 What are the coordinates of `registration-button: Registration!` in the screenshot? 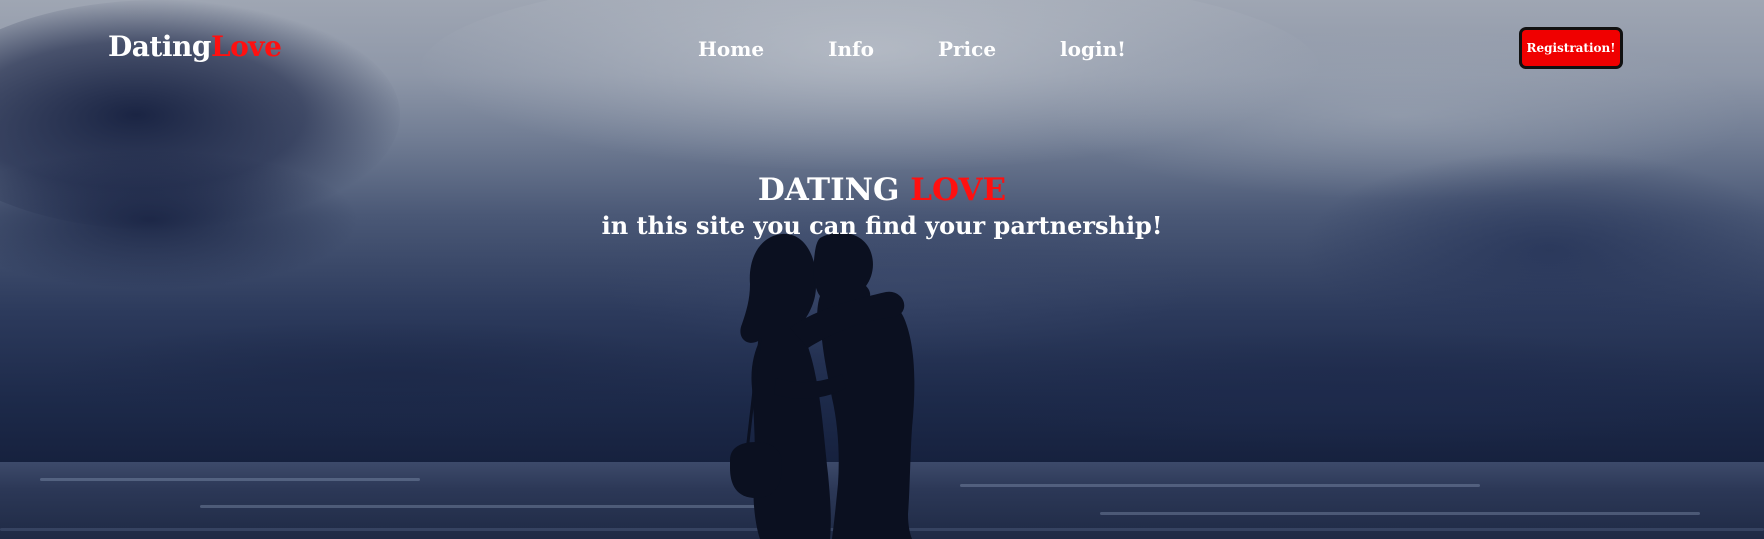 It's located at (1571, 48).